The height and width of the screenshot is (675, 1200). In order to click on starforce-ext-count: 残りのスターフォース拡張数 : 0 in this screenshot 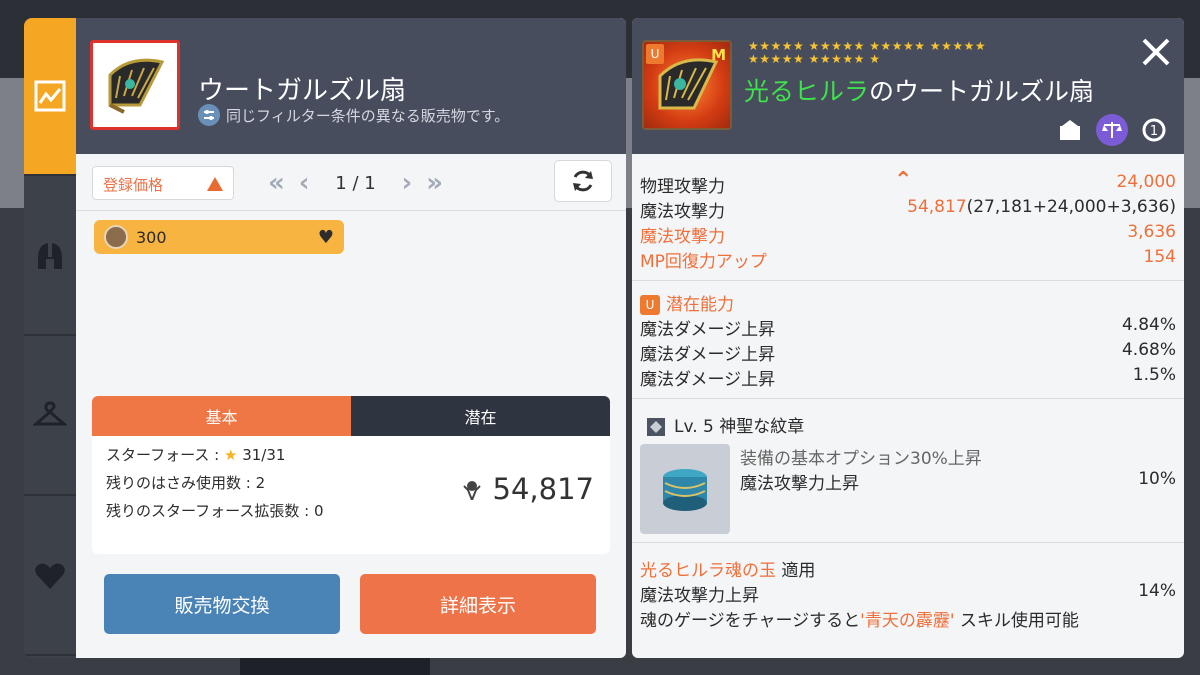, I will do `click(215, 511)`.